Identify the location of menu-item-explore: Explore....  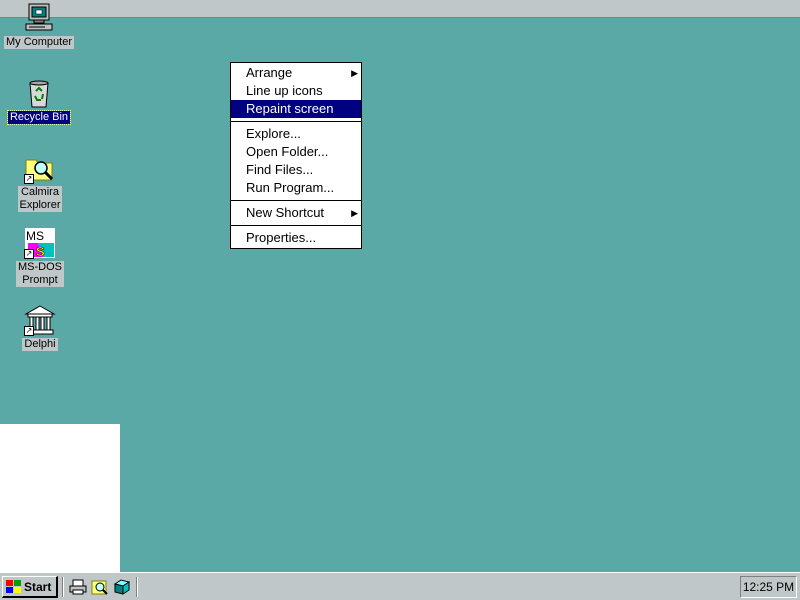
(296, 134).